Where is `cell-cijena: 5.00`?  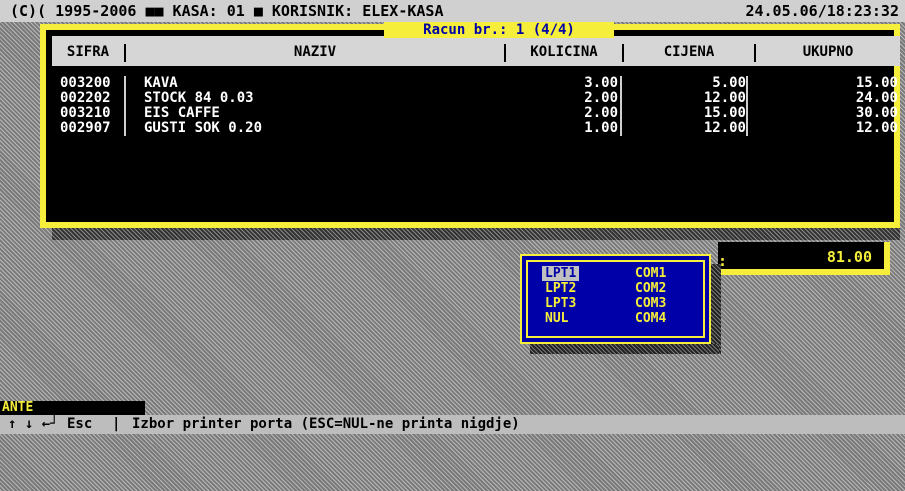 cell-cijena: 5.00 is located at coordinates (729, 83).